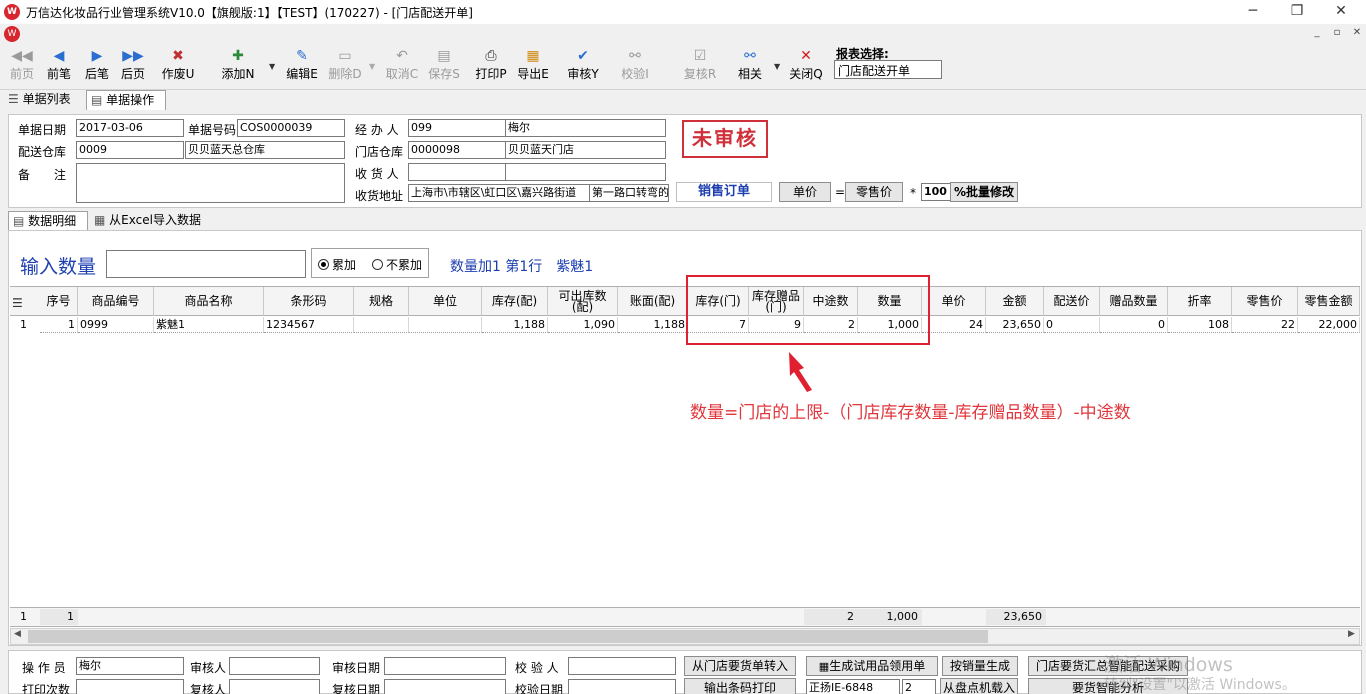  Describe the element at coordinates (1317, 32) in the screenshot. I see `mdi-minimize-button: _` at that location.